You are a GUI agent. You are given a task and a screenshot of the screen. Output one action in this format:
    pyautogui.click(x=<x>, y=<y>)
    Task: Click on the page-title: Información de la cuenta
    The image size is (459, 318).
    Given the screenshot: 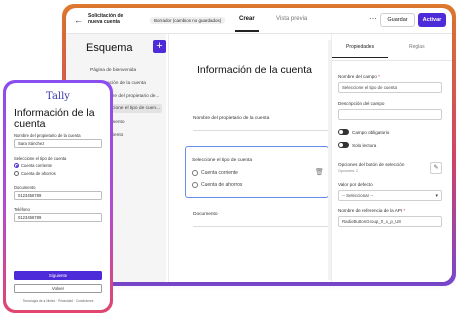 What is the action you would take?
    pyautogui.click(x=254, y=70)
    